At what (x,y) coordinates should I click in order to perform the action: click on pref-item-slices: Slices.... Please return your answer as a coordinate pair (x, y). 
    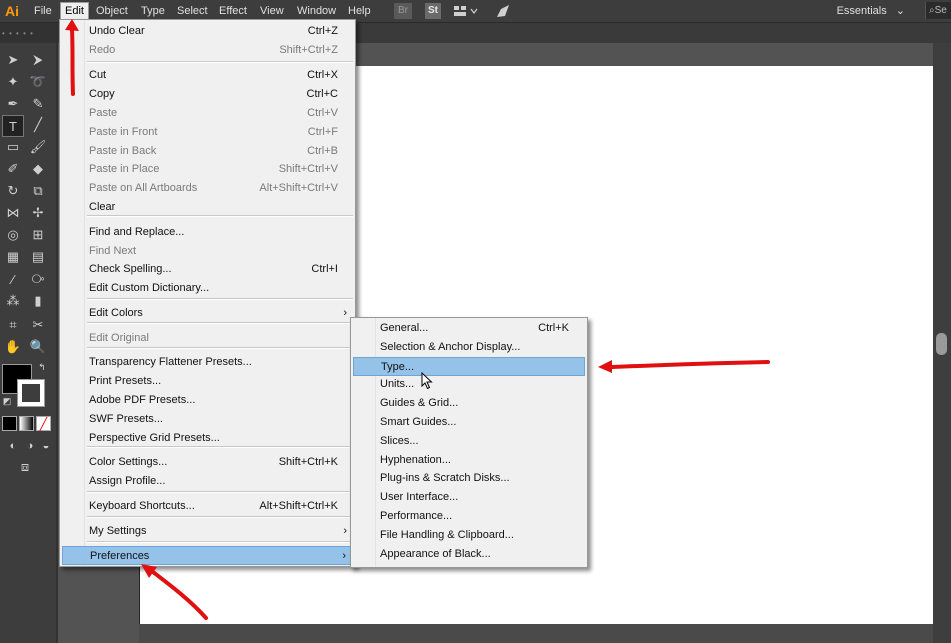
    Looking at the image, I should click on (469, 441).